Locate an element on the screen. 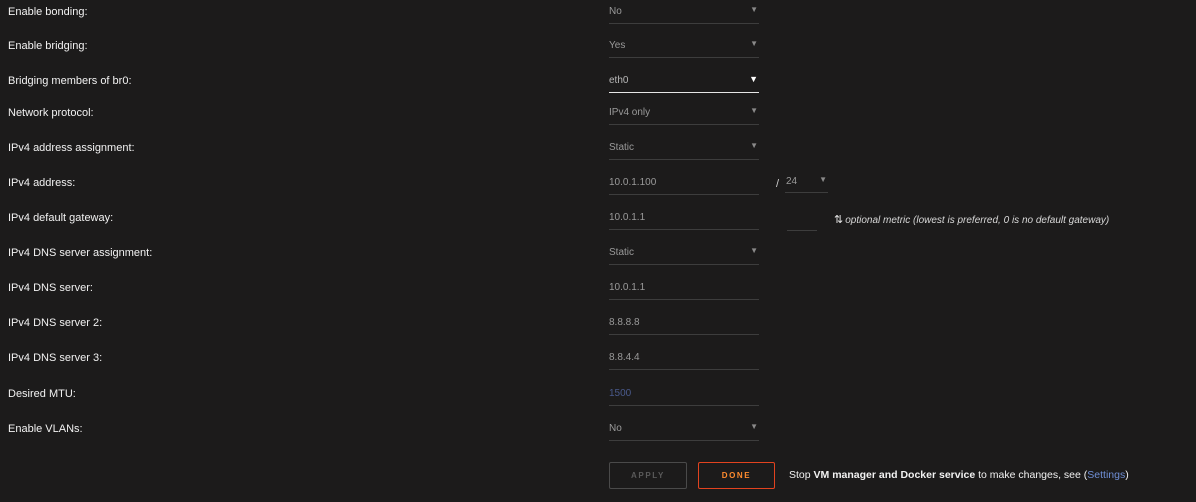 The height and width of the screenshot is (502, 1196). dns-assignment-select: Static ▼ is located at coordinates (684, 254).